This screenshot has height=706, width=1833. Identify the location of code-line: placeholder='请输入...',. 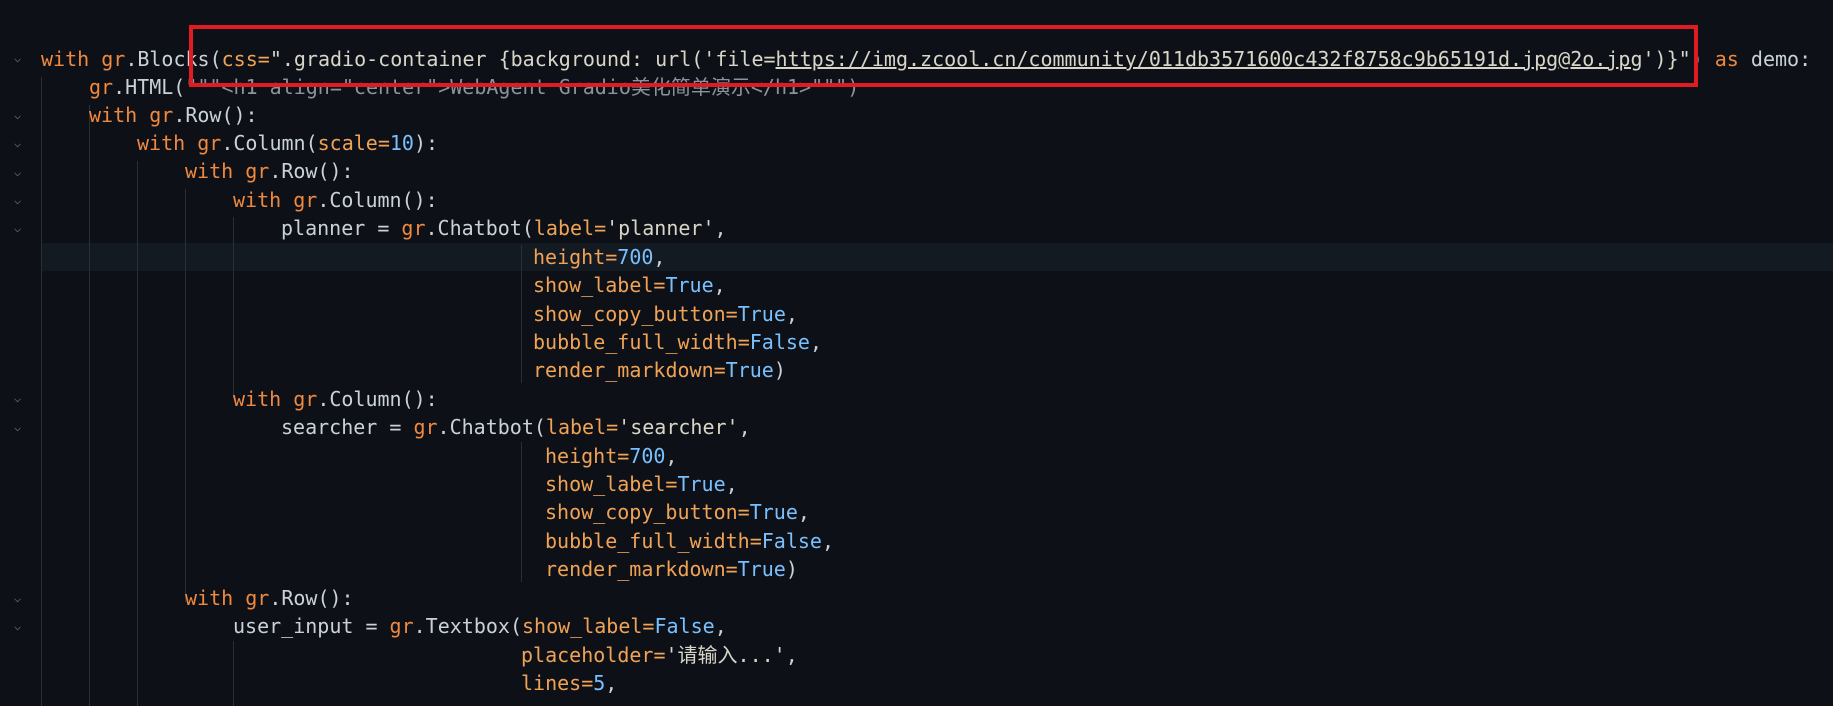
(659, 655).